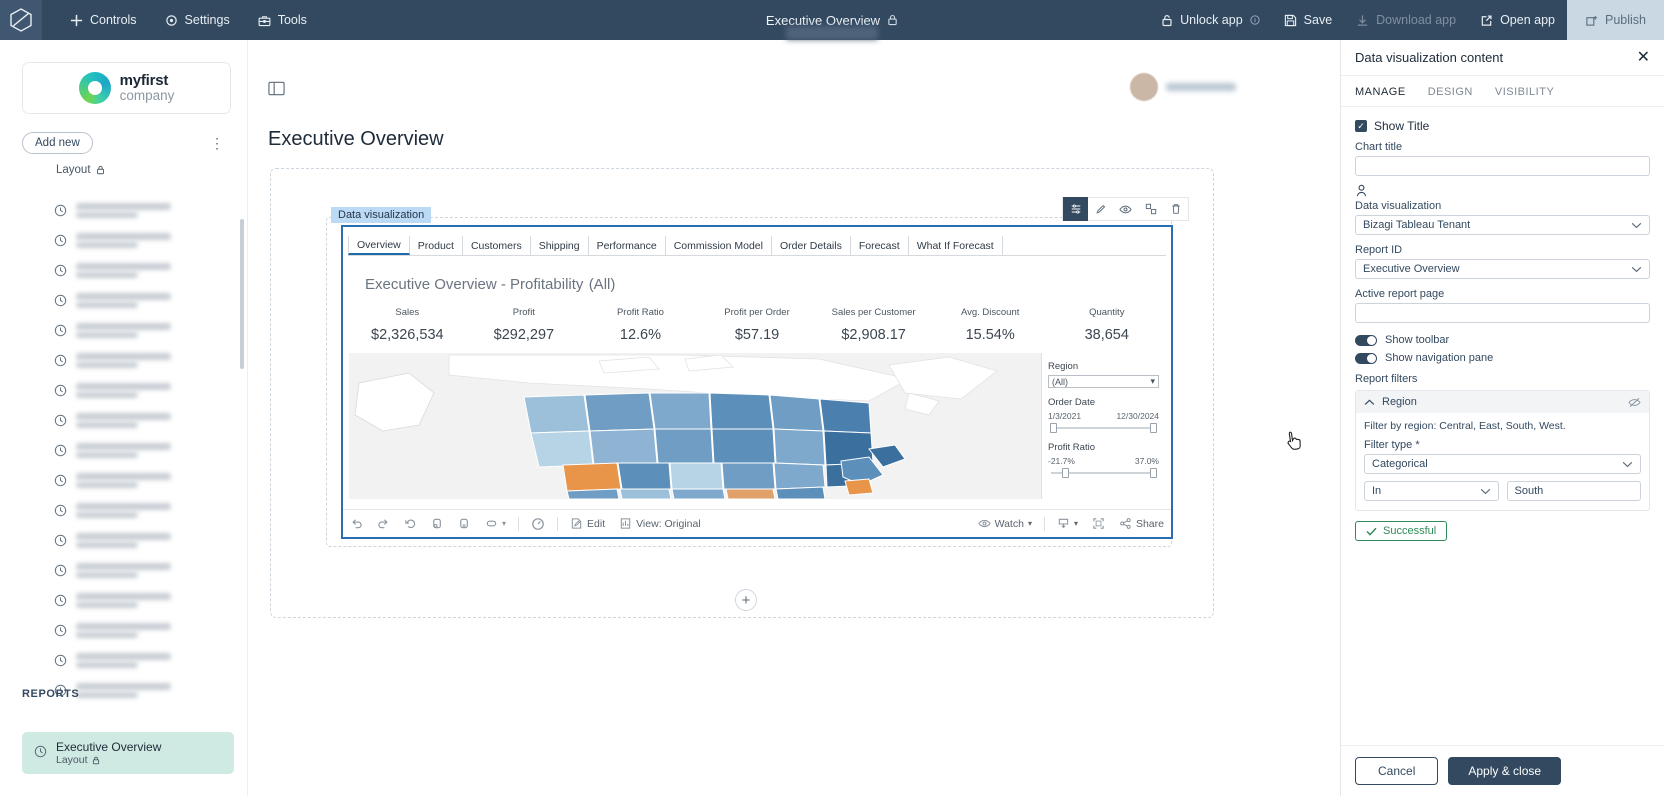 The width and height of the screenshot is (1664, 796). Describe the element at coordinates (1615, 20) in the screenshot. I see `publish-button: Publish` at that location.